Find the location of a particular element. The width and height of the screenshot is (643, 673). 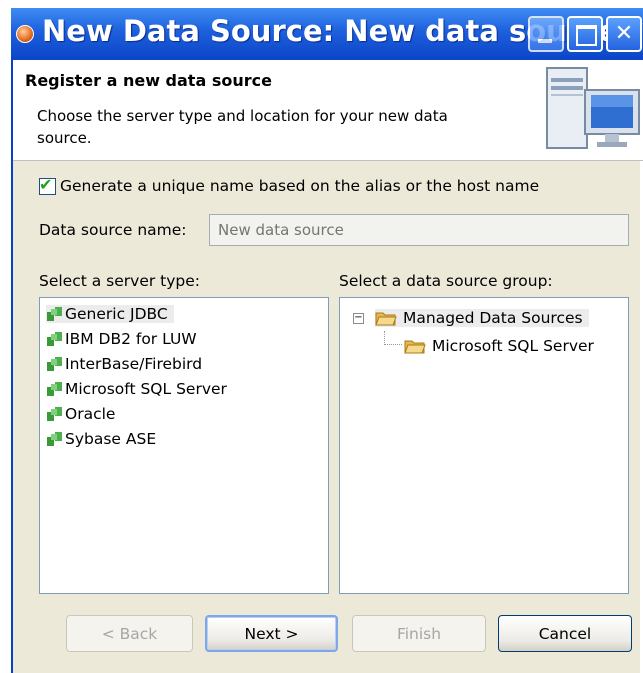

list-item-interbase: InterBase/Firebird is located at coordinates (124, 364).